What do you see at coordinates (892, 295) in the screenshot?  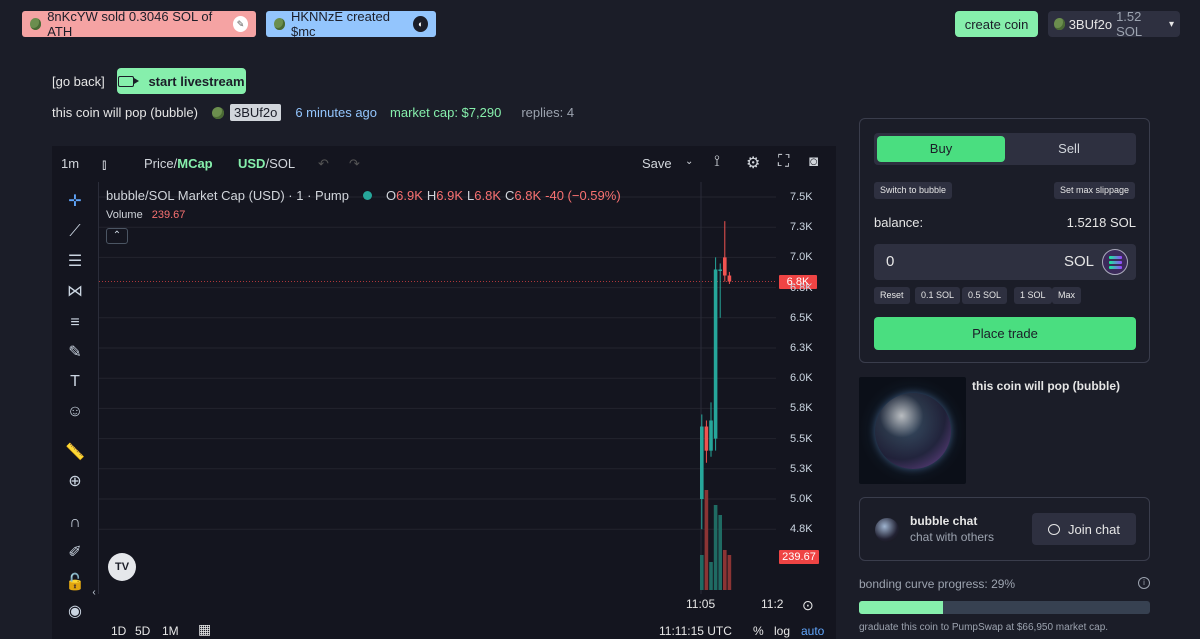 I see `preset-reset: Reset` at bounding box center [892, 295].